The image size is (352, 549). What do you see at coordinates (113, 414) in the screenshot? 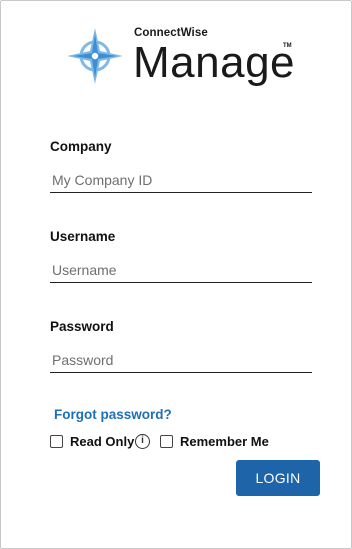
I see `forgot-password-link: Forgot password?` at bounding box center [113, 414].